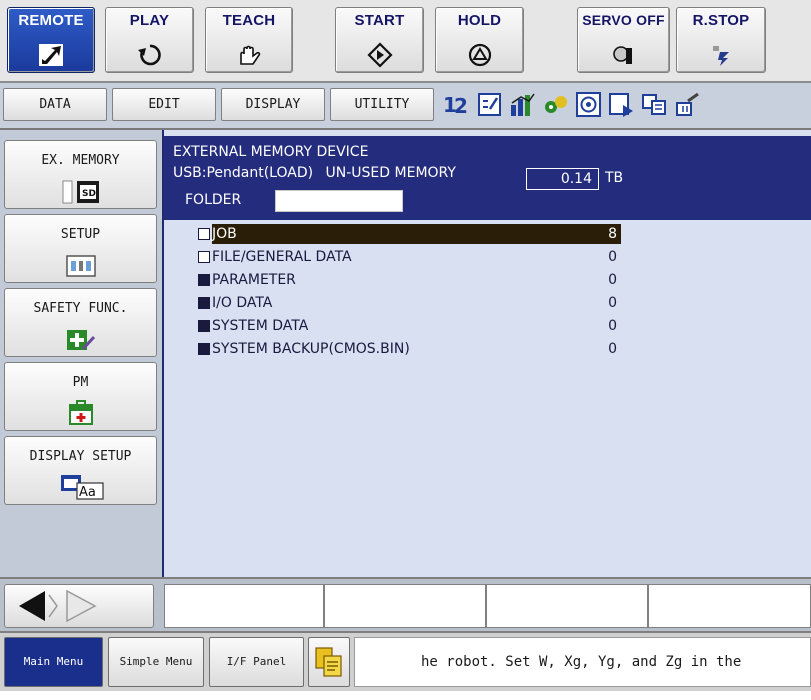 Image resolution: width=811 pixels, height=700 pixels. Describe the element at coordinates (582, 662) in the screenshot. I see `status-message: he robot. Set W, Xg, Yg, and Zg in the` at that location.